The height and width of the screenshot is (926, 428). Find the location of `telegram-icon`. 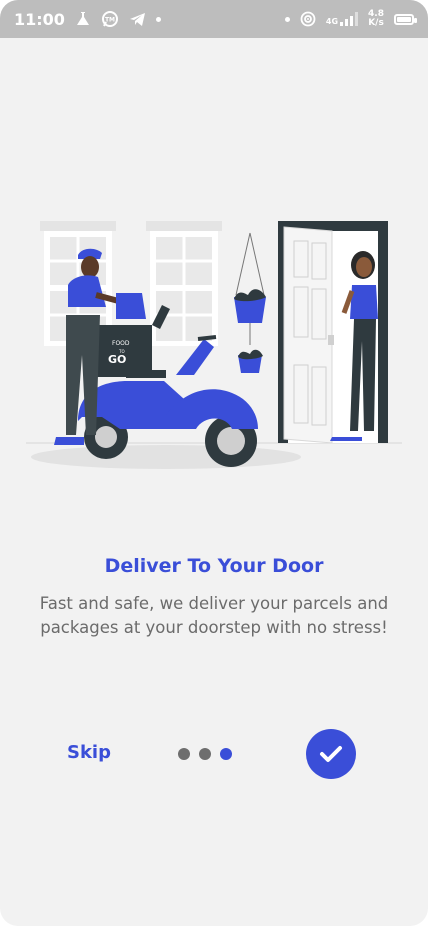

telegram-icon is located at coordinates (137, 19).